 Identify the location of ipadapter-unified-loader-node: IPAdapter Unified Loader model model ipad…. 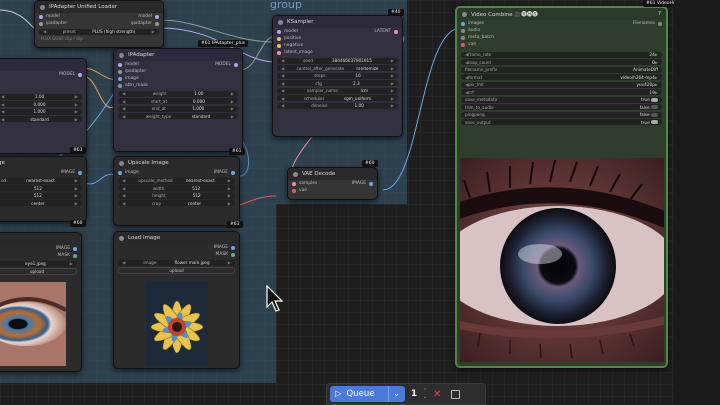
(99, 24).